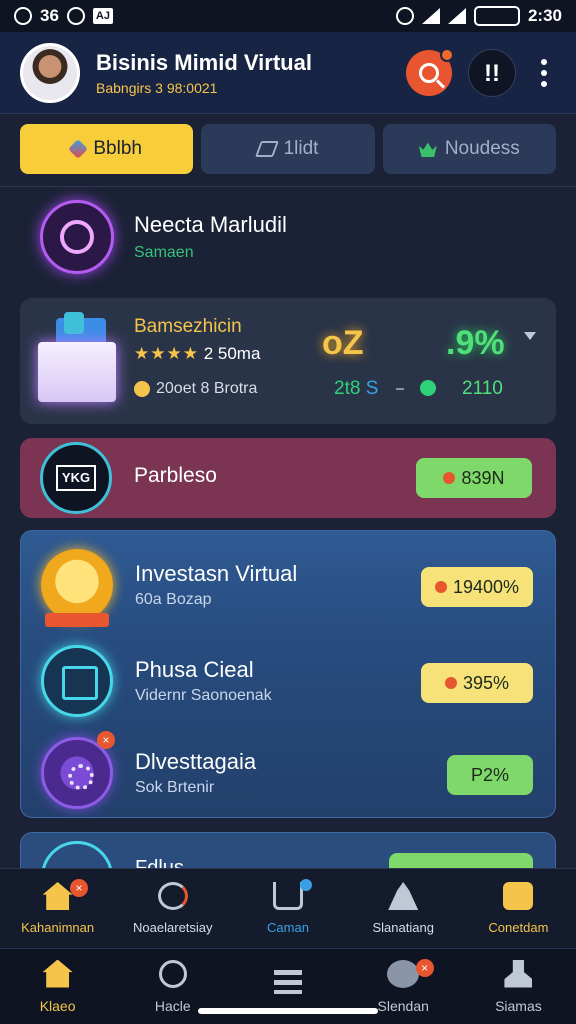 This screenshot has width=576, height=1024. I want to click on badge-text: P2%, so click(490, 774).